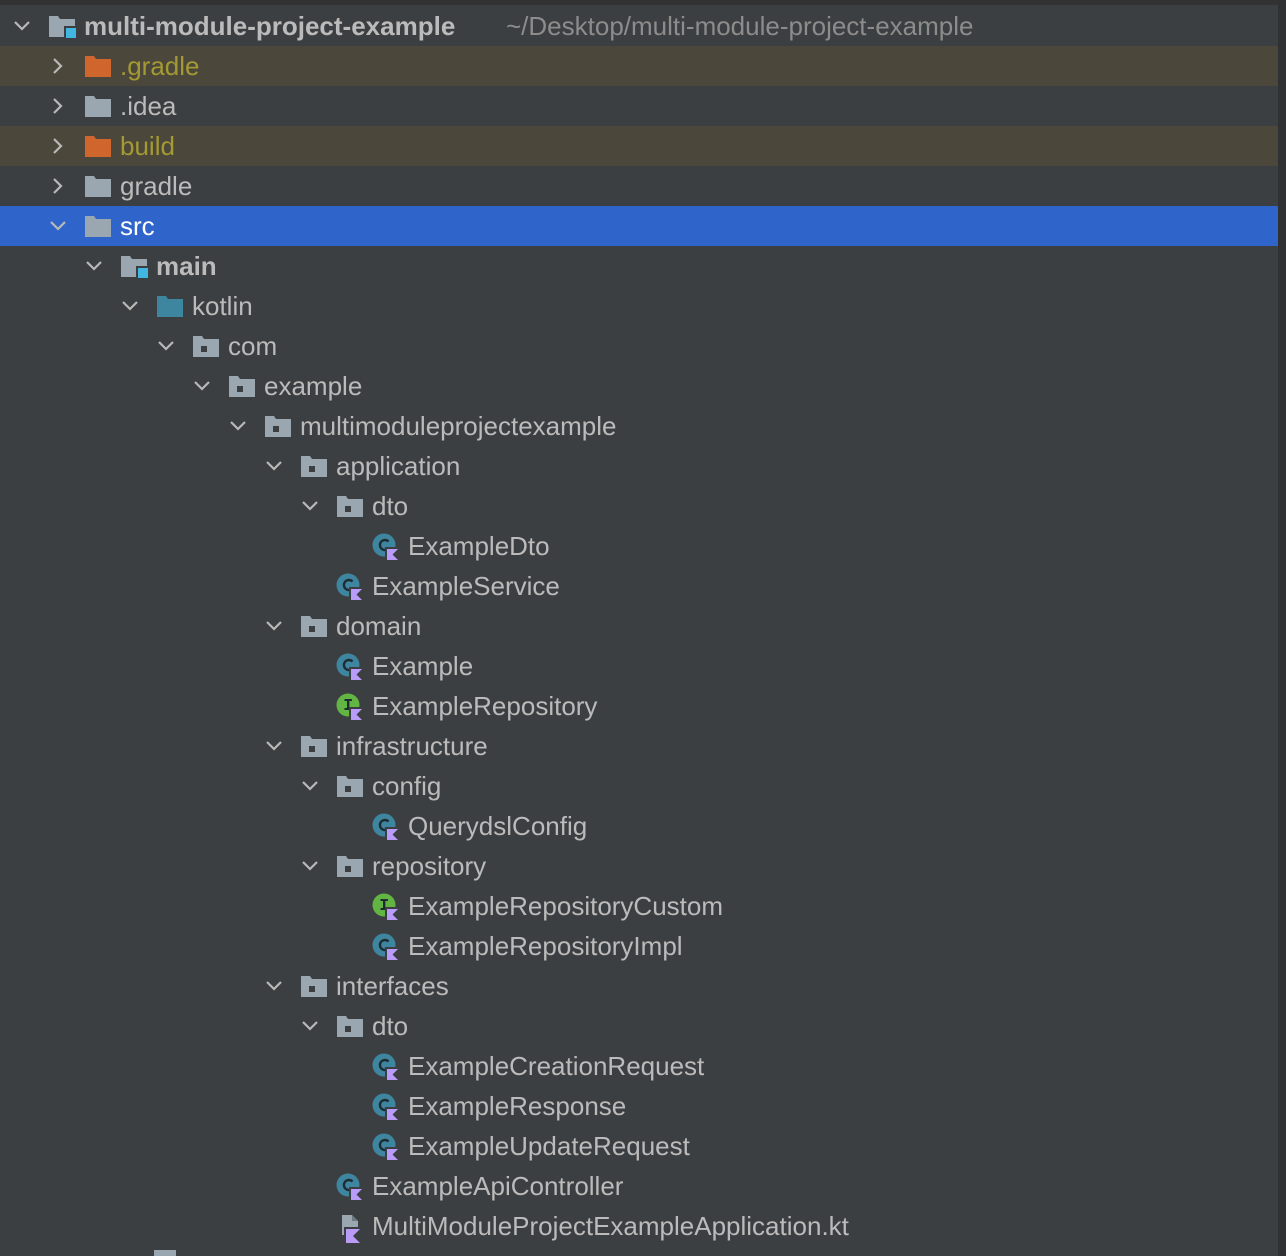  I want to click on tree-row: ExampleApiController, so click(639, 1186).